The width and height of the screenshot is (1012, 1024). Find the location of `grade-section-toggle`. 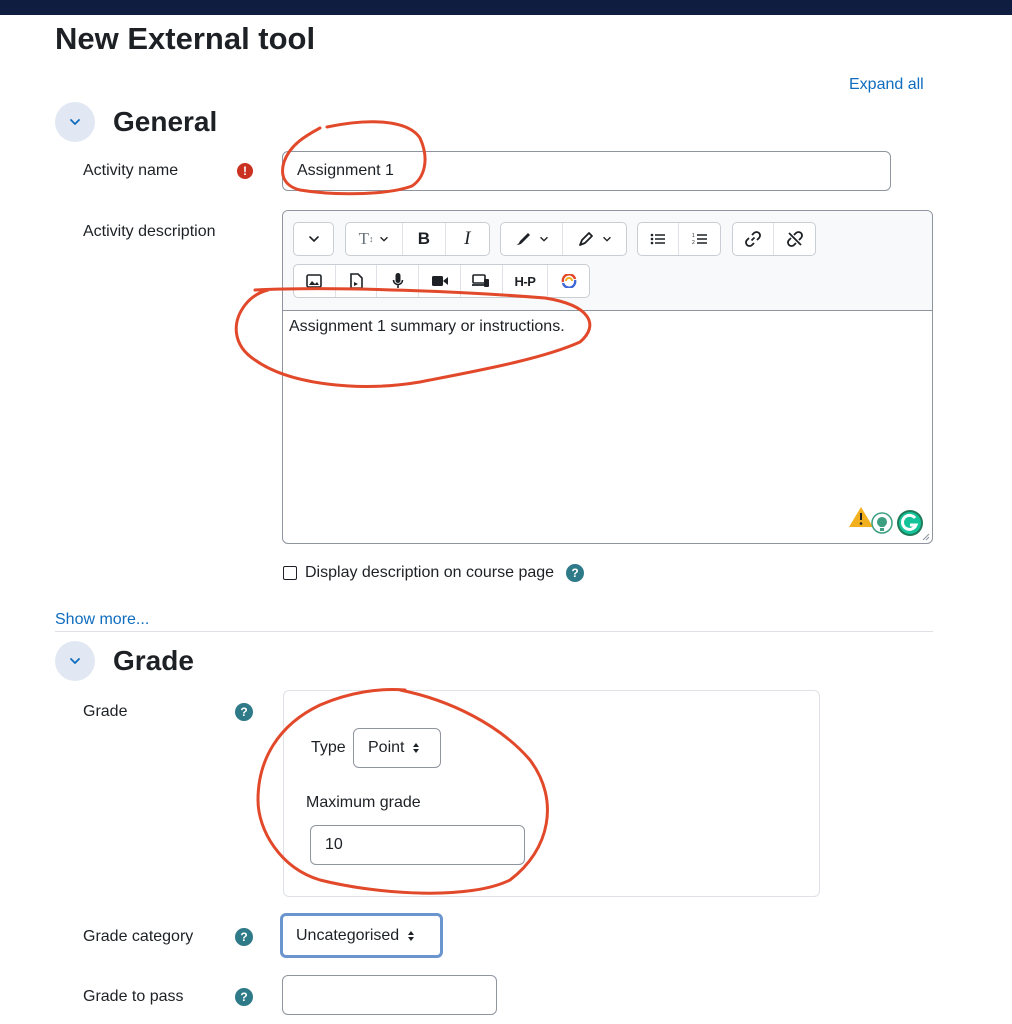

grade-section-toggle is located at coordinates (75, 661).